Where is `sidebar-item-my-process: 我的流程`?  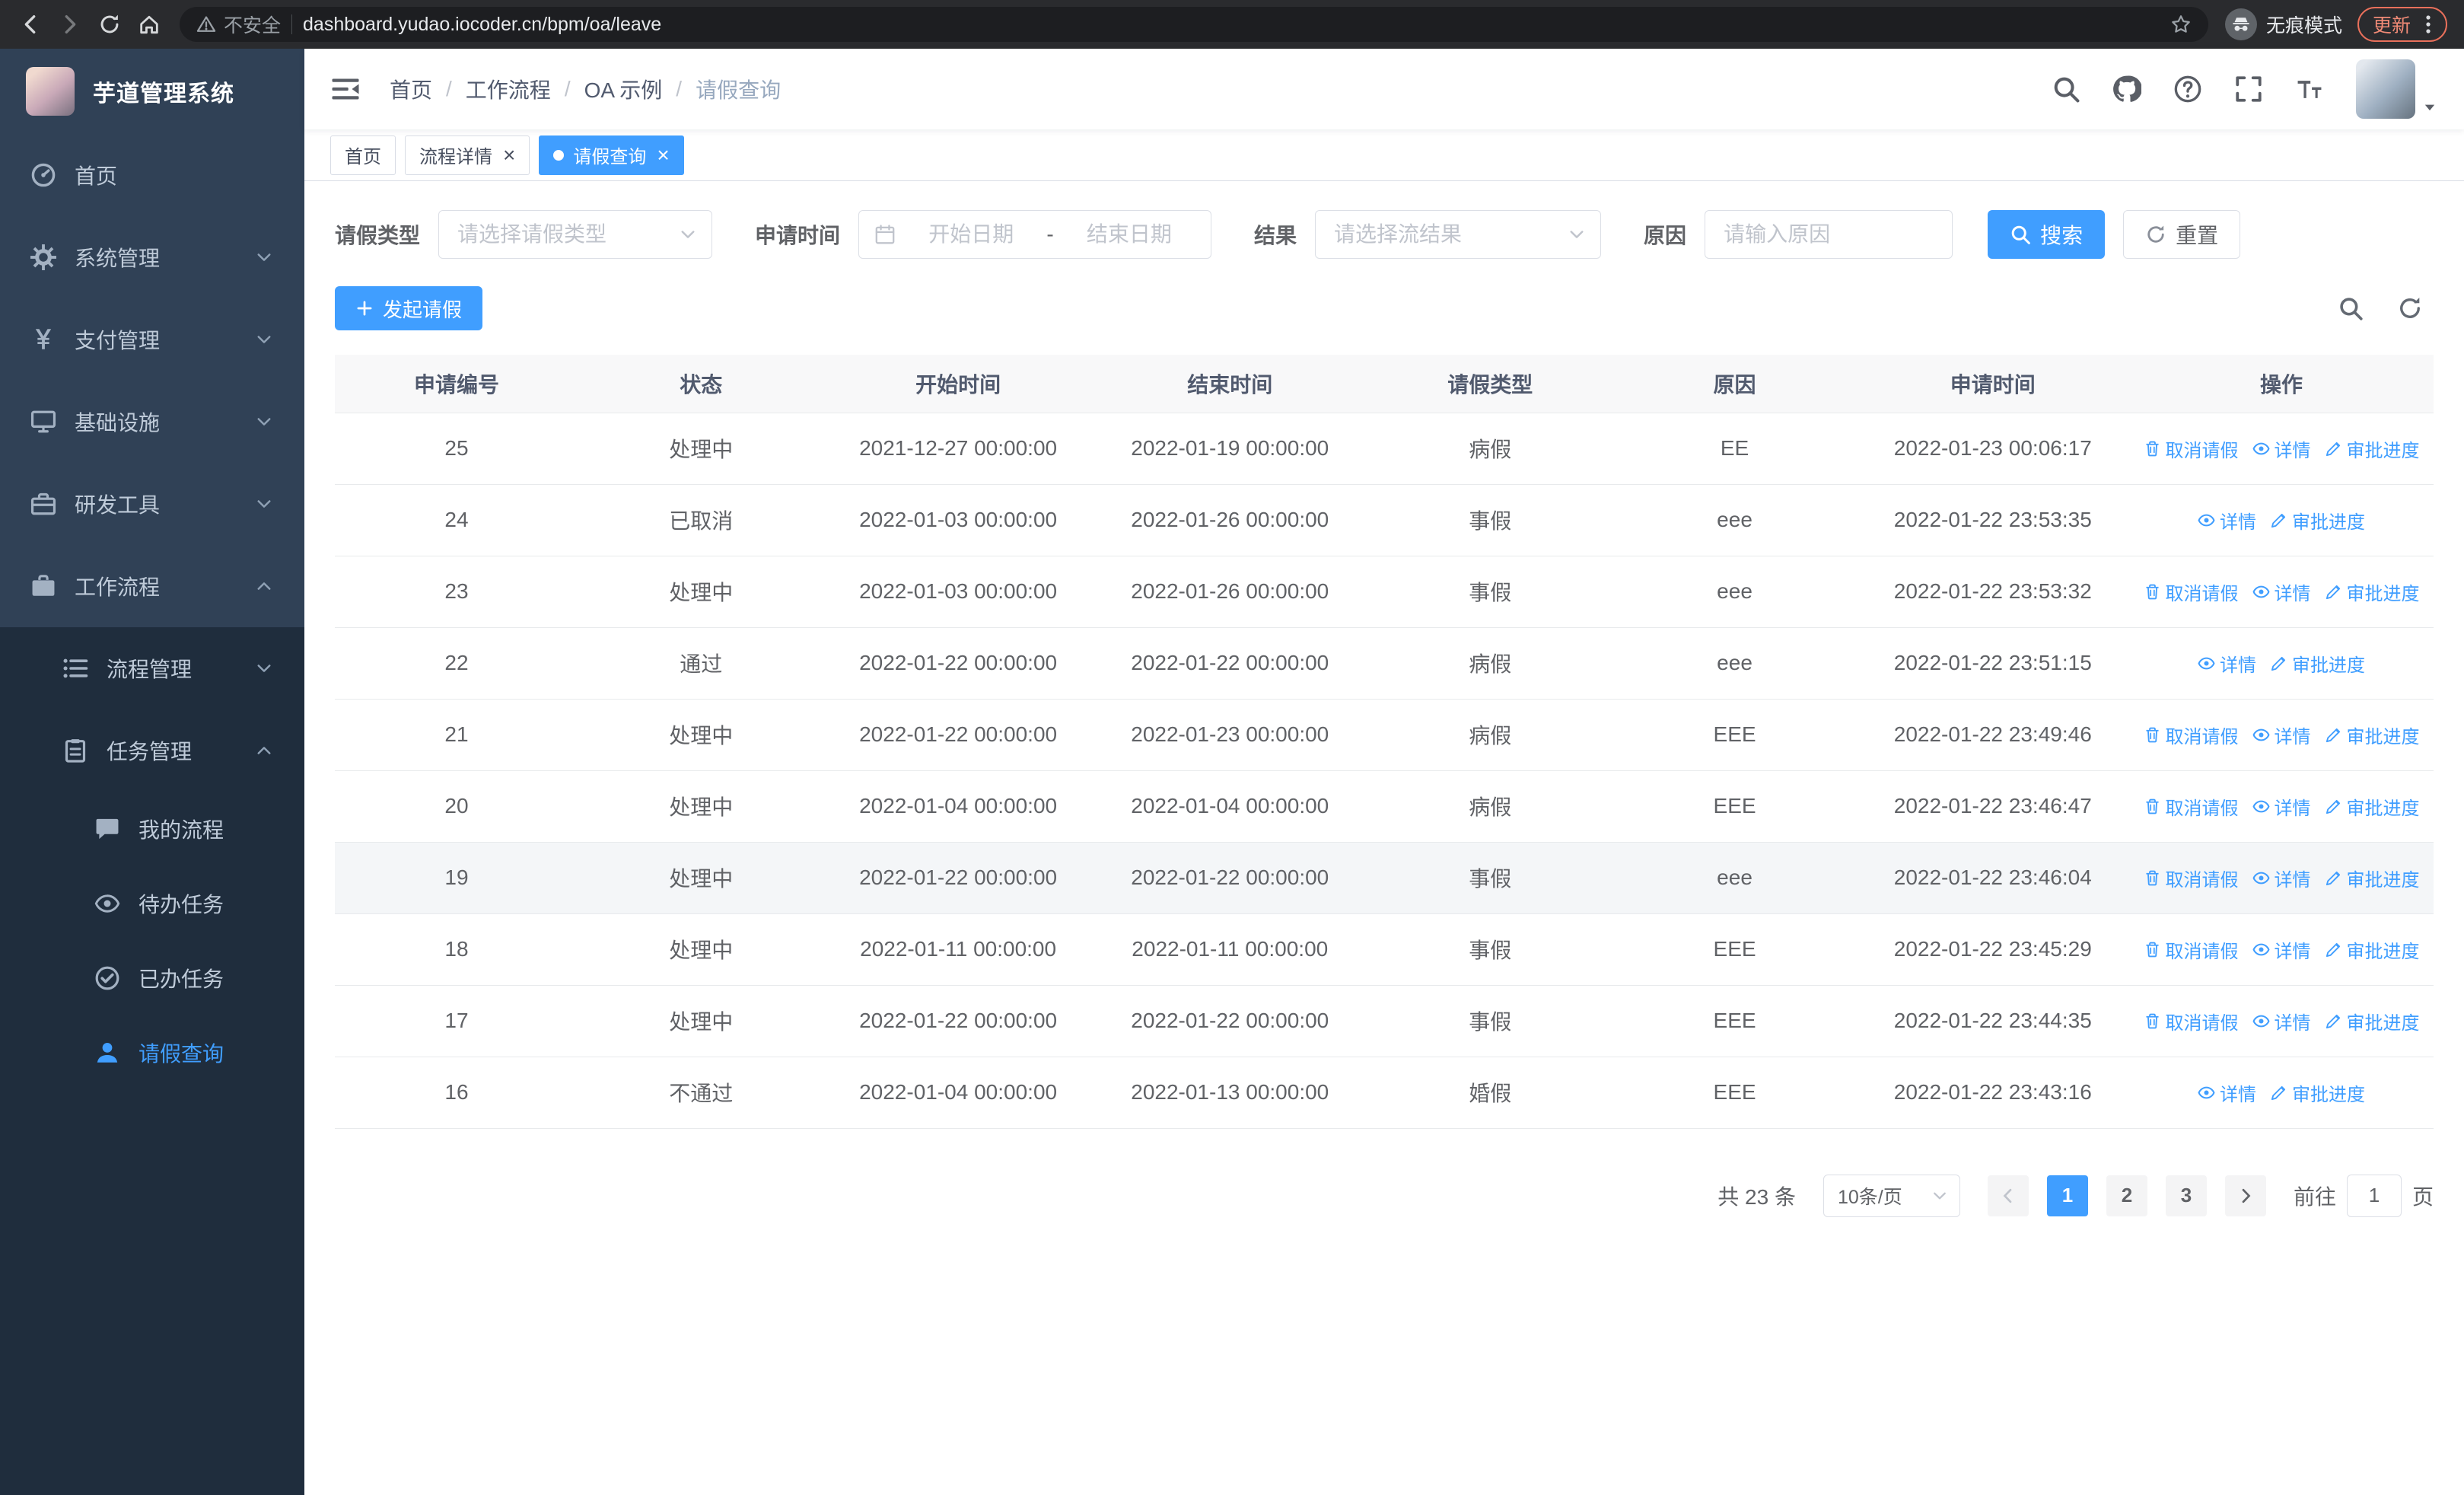
sidebar-item-my-process: 我的流程 is located at coordinates (152, 829).